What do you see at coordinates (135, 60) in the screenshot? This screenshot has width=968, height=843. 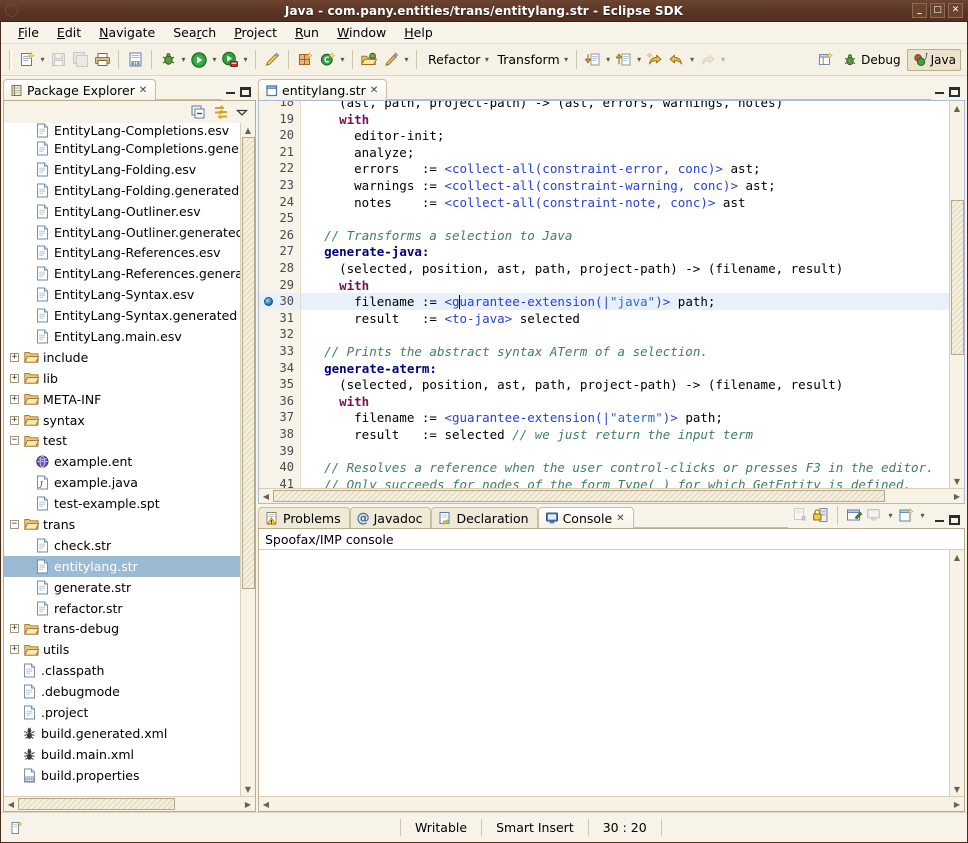 I see `build-properties-icon: 010` at bounding box center [135, 60].